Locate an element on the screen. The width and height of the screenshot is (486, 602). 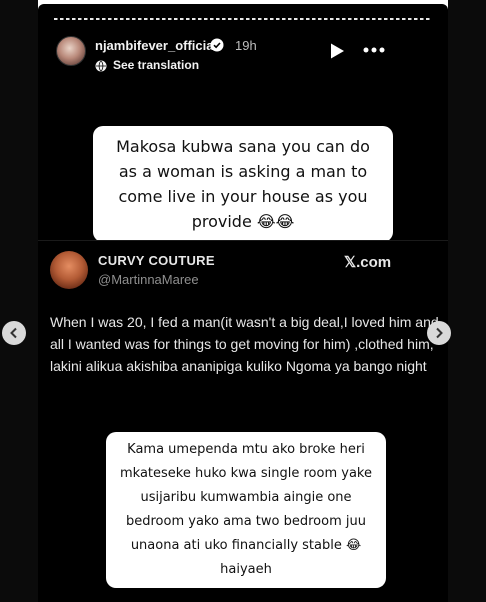
verified-badge-icon is located at coordinates (217, 45).